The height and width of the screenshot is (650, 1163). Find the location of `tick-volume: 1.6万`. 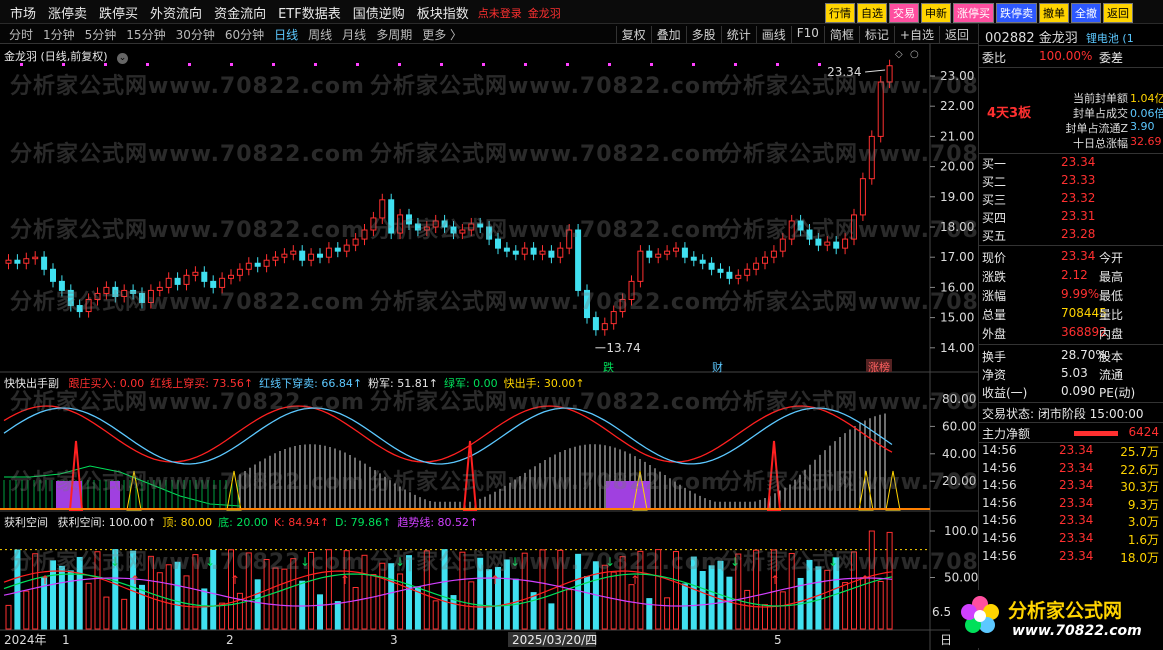

tick-volume: 1.6万 is located at coordinates (1143, 539).